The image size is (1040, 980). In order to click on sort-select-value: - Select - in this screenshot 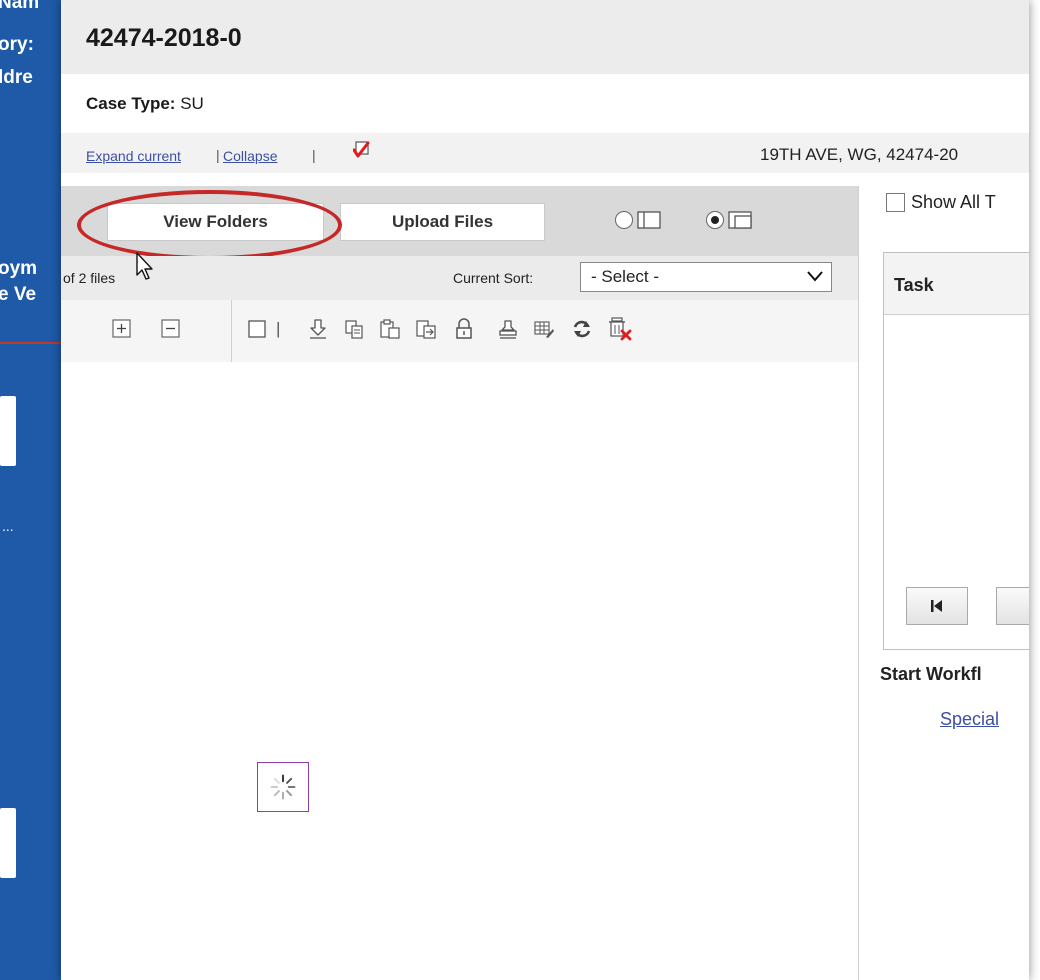, I will do `click(625, 276)`.